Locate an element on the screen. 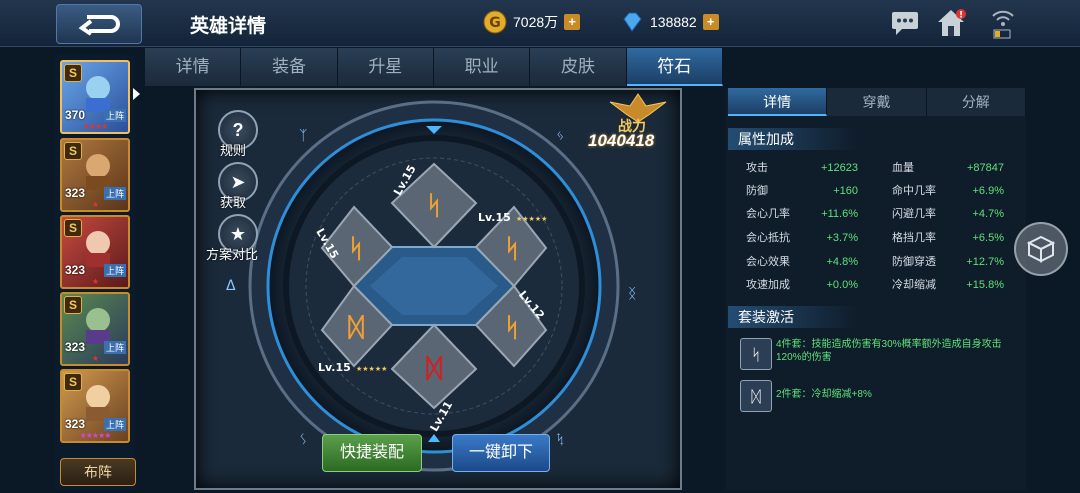 Image resolution: width=1080 pixels, height=493 pixels. stat-label: 会心抵抗 is located at coordinates (768, 238).